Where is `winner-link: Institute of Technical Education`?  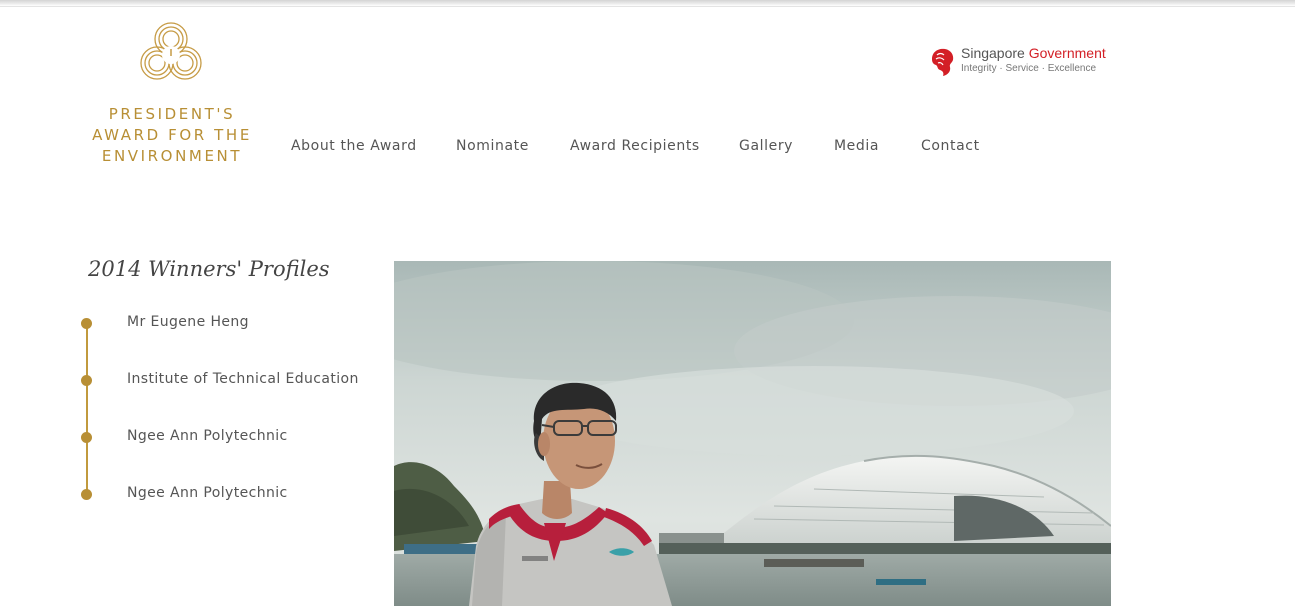
winner-link: Institute of Technical Education is located at coordinates (243, 379).